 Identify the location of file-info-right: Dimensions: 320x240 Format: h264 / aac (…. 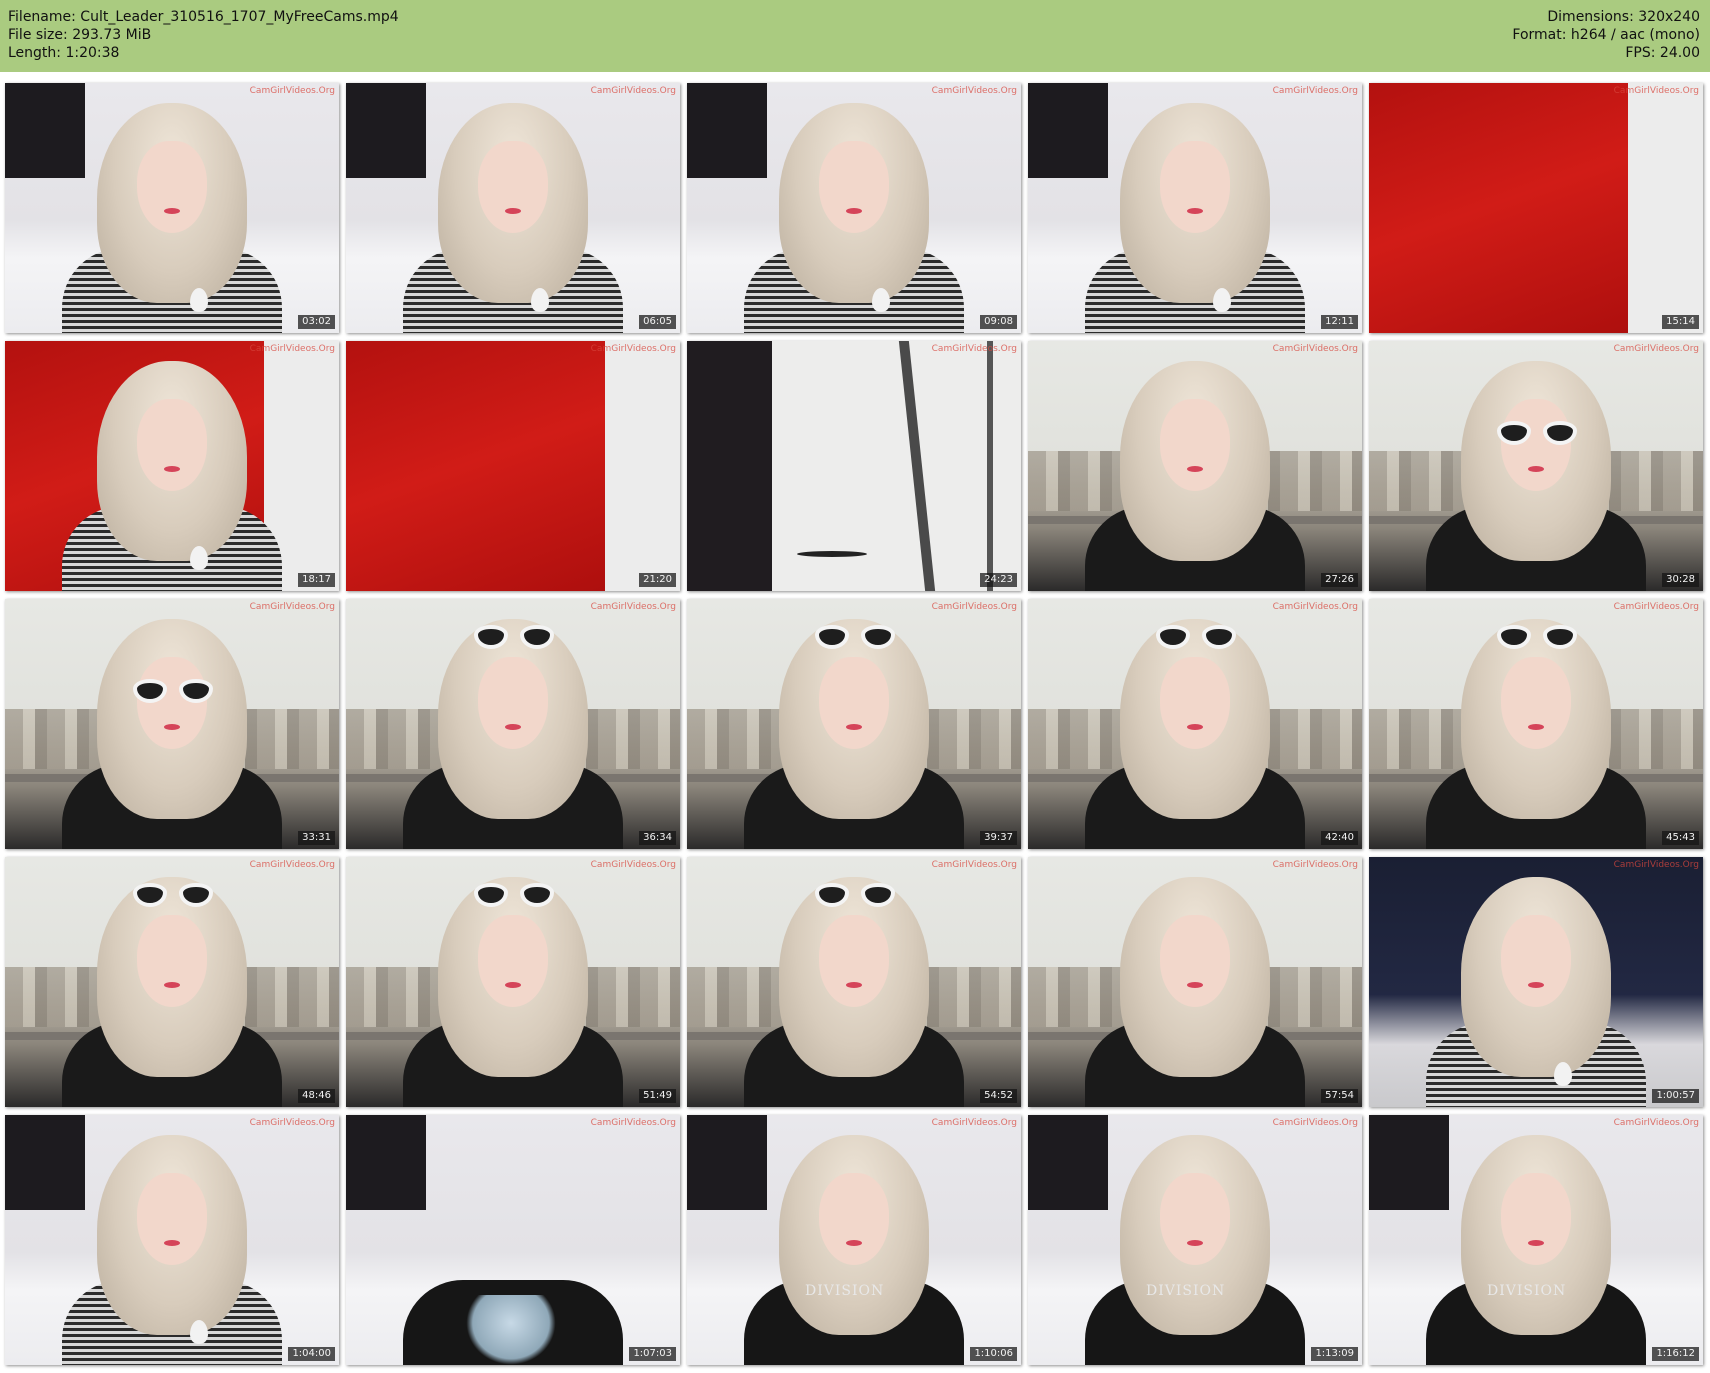
(1606, 35).